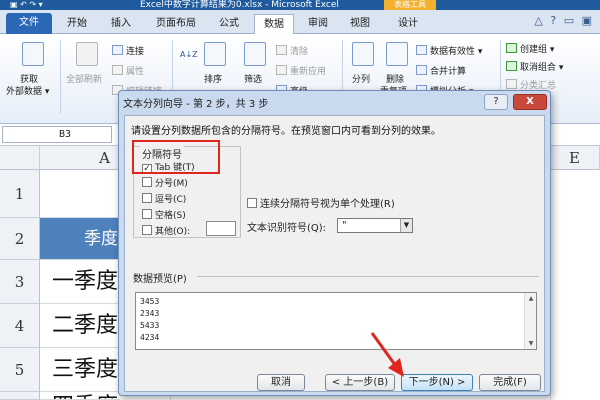 This screenshot has width=600, height=400. What do you see at coordinates (531, 343) in the screenshot?
I see `scroll-down-icon: ▼` at bounding box center [531, 343].